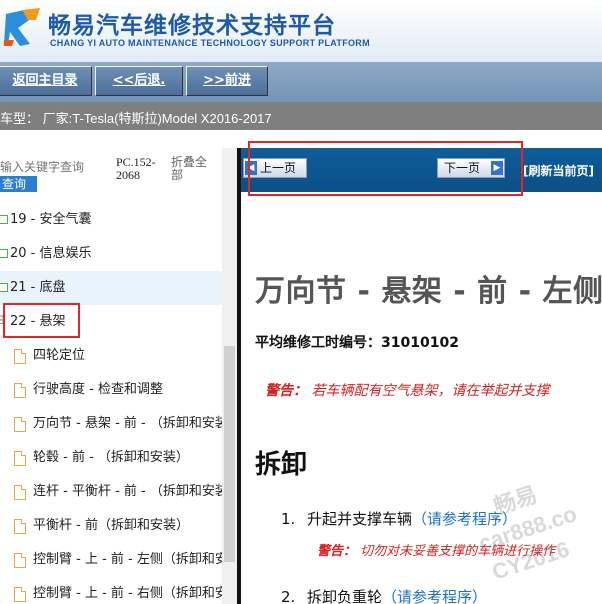  What do you see at coordinates (98, 389) in the screenshot?
I see `tree-item-label: 行驶高度 - 检查和调整` at bounding box center [98, 389].